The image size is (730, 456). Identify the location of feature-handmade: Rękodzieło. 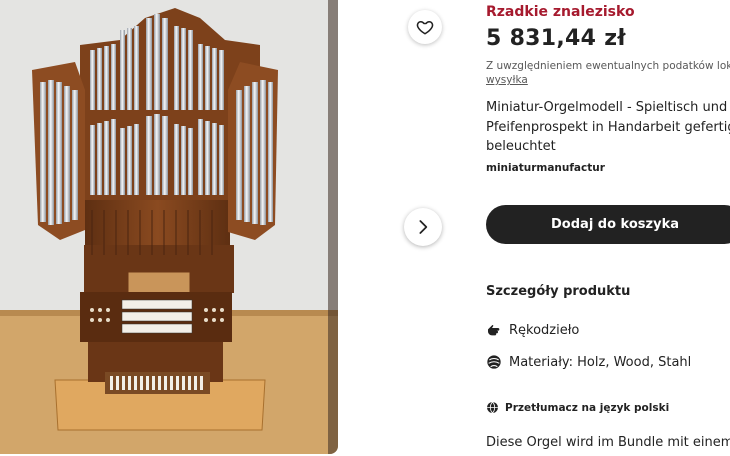
(532, 330).